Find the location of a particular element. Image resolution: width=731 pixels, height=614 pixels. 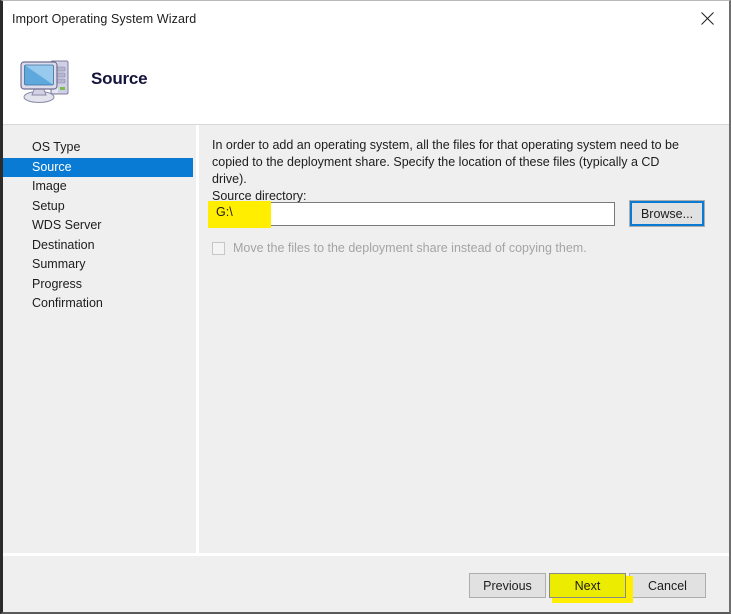

sidebar-item-wds-server: WDS Server is located at coordinates (99, 226).